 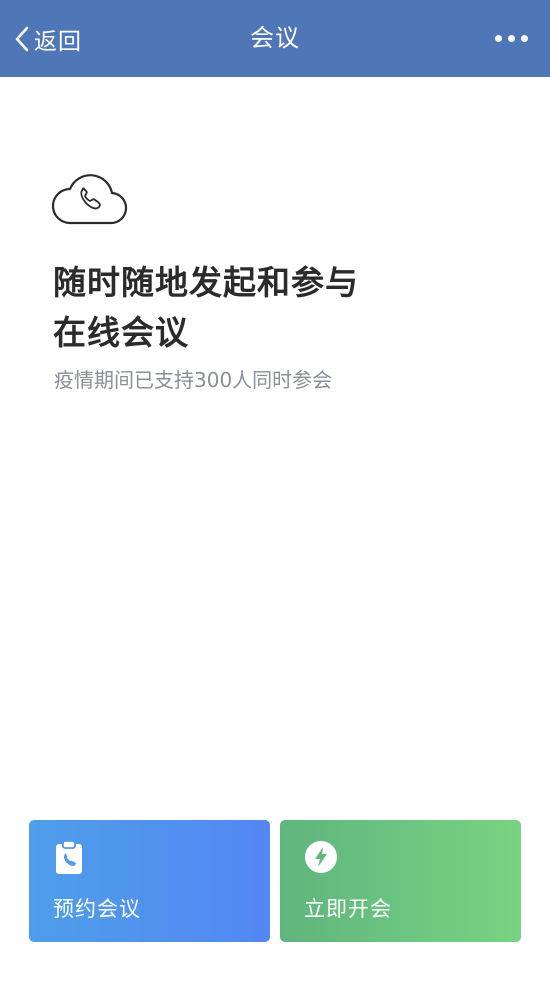 I want to click on page-title: 会议, so click(x=275, y=38).